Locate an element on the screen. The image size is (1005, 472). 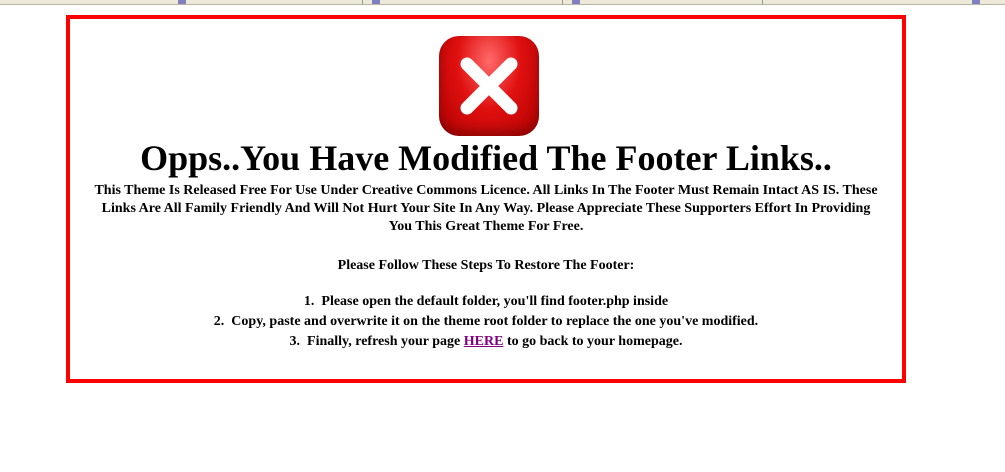
homepage-link: HERE is located at coordinates (484, 341).